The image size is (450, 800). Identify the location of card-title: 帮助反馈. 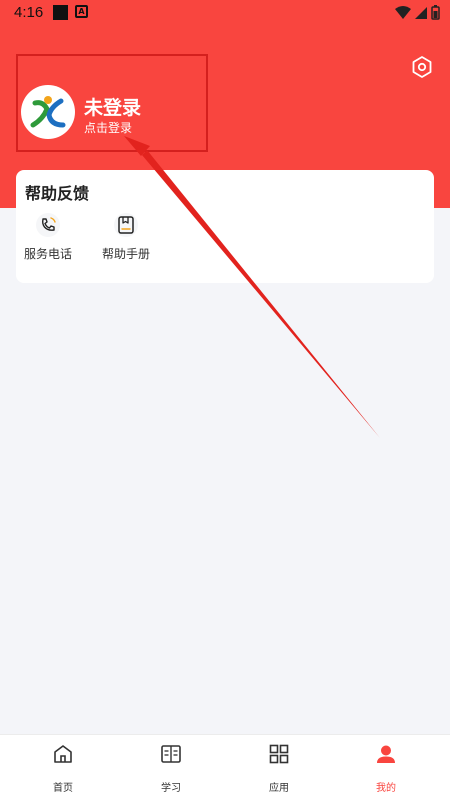
(57, 193).